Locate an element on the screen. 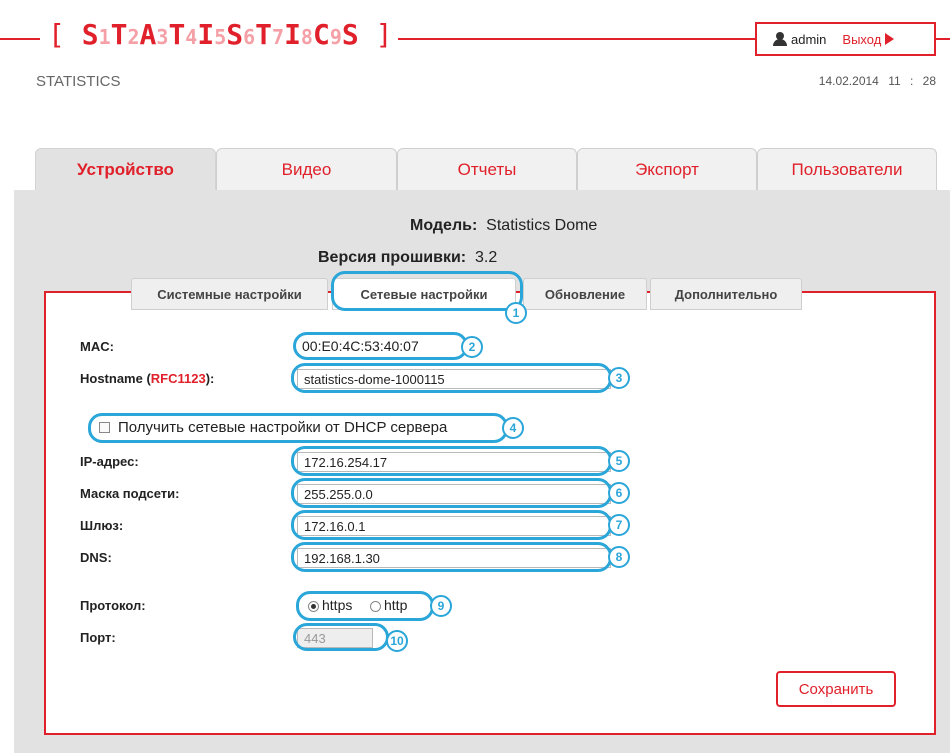  ip-label: IP-адрес: is located at coordinates (109, 461).